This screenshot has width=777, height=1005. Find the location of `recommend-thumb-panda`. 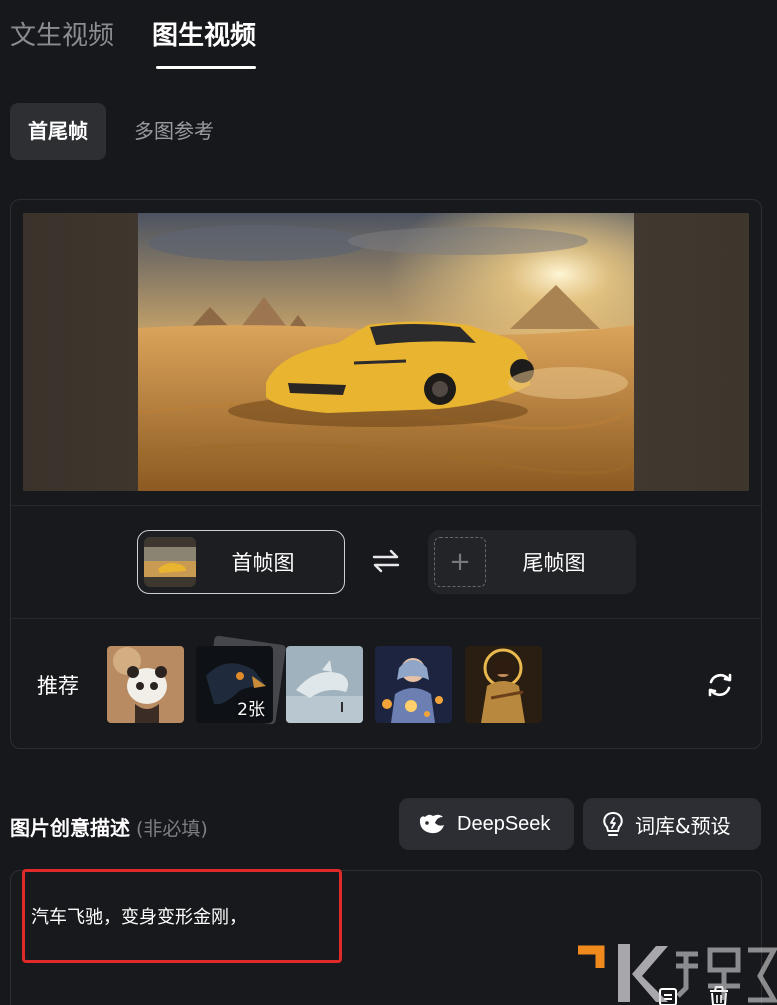

recommend-thumb-panda is located at coordinates (145, 684).